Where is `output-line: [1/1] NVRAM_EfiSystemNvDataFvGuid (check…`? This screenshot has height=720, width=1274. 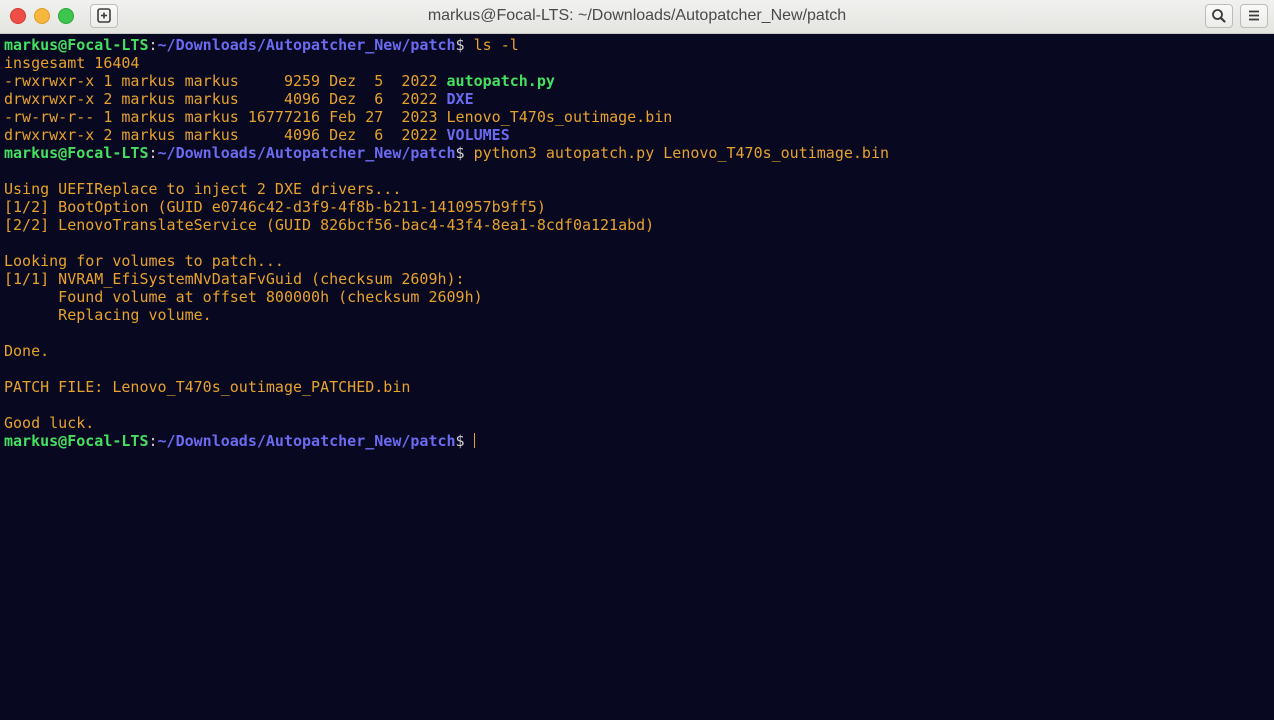
output-line: [1/1] NVRAM_EfiSystemNvDataFvGuid (check… is located at coordinates (234, 279).